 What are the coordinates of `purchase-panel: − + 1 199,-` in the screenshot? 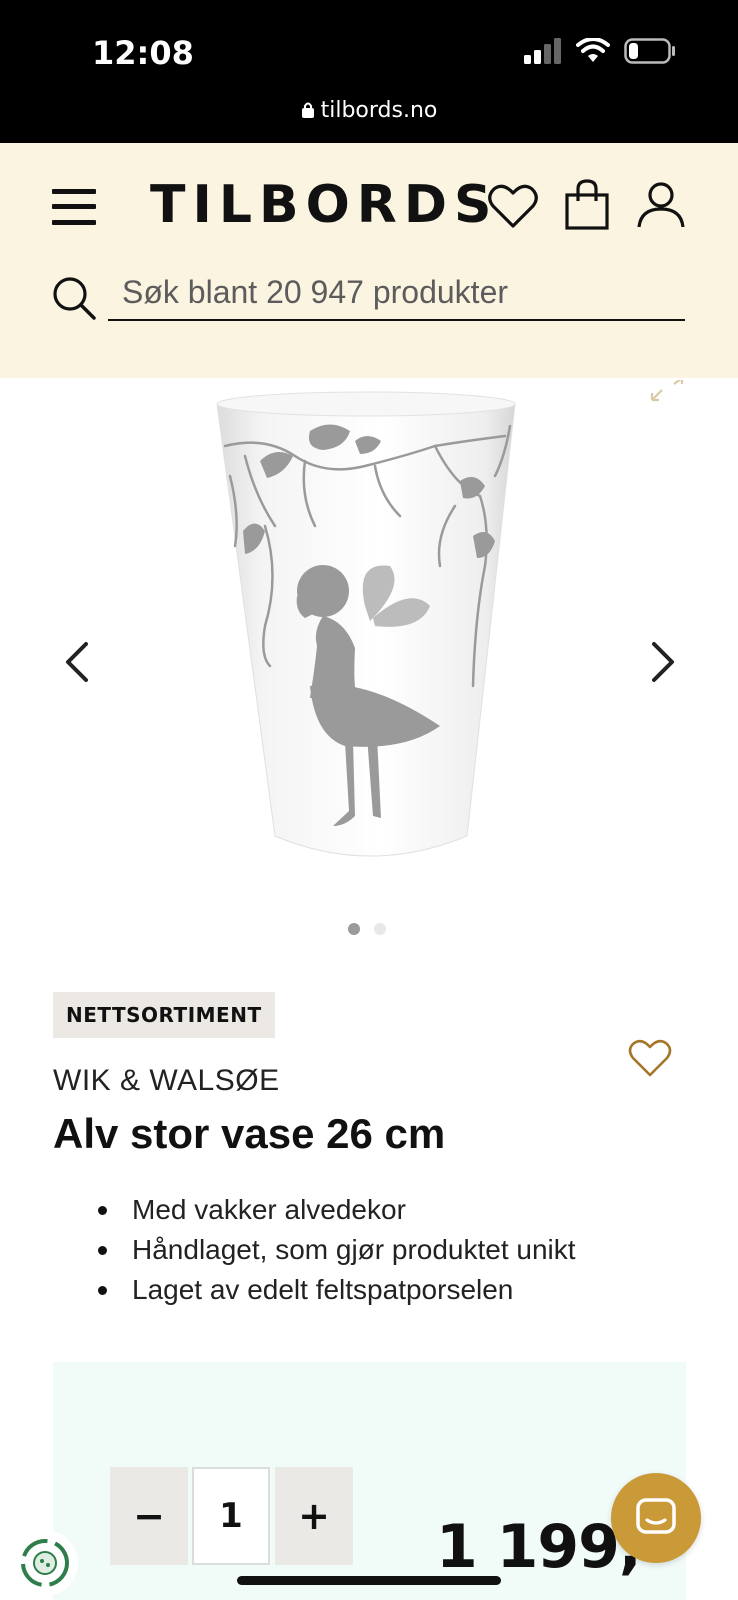 It's located at (369, 1481).